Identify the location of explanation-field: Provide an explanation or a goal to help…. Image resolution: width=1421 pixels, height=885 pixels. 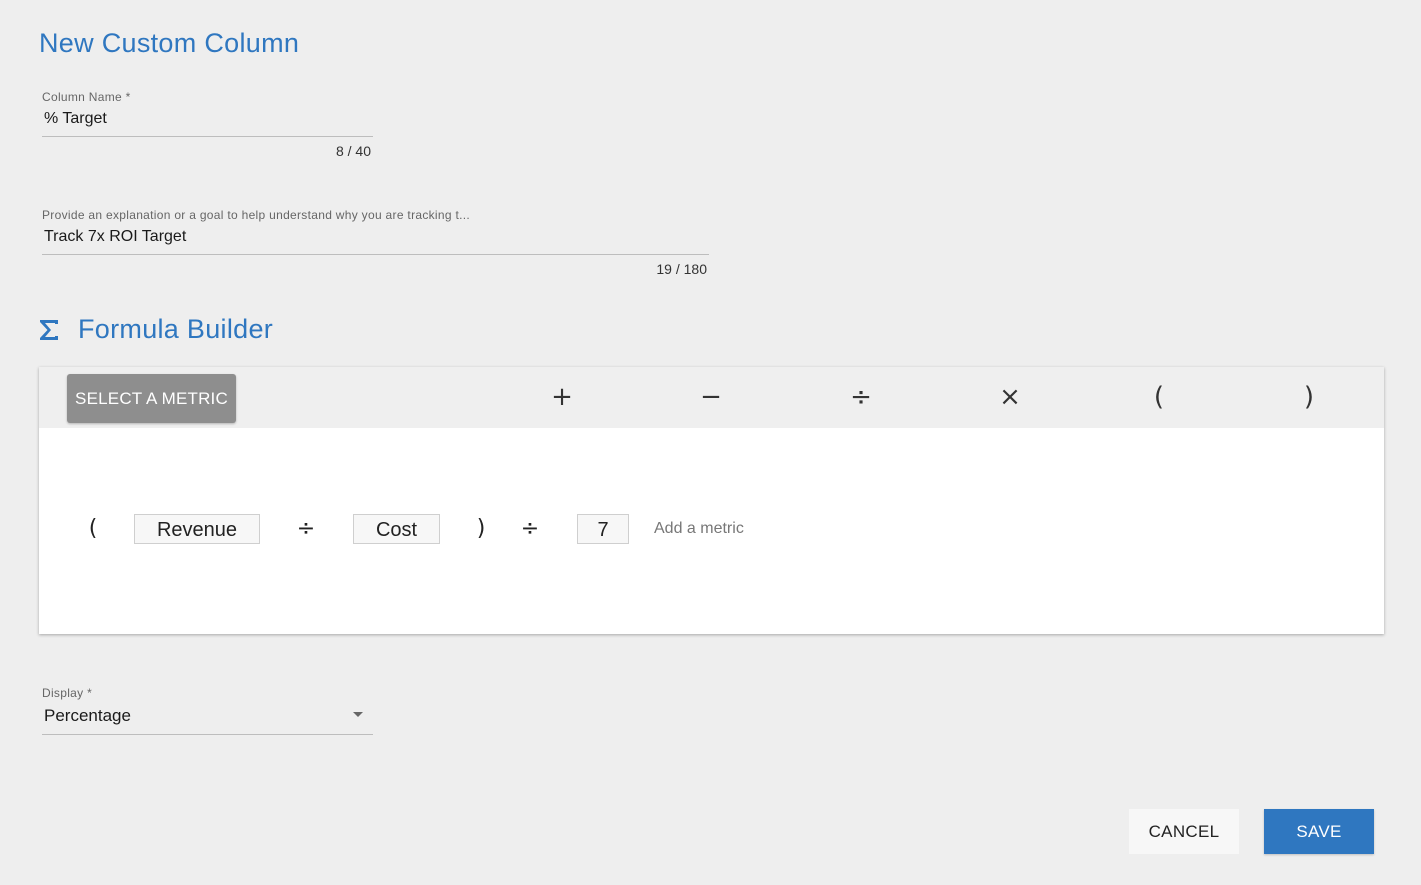
(375, 242).